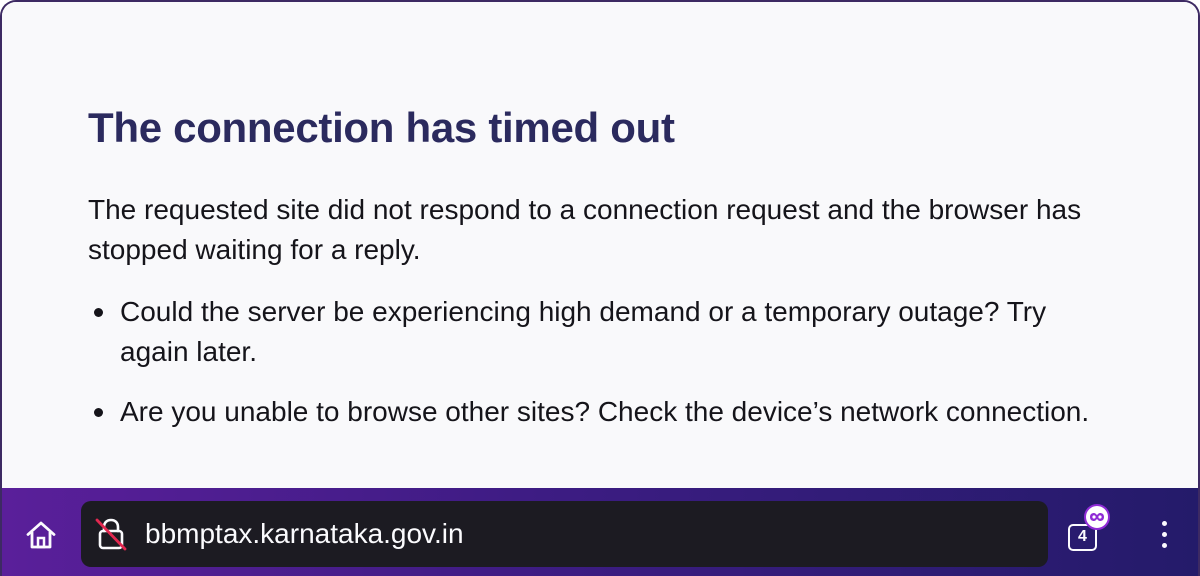  I want to click on url-bar: bbmptax.karnataka.gov.in, so click(564, 534).